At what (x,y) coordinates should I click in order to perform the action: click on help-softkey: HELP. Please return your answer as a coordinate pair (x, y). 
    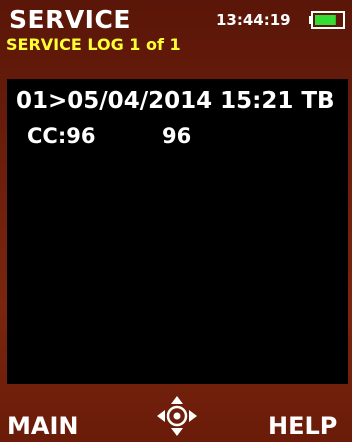
    Looking at the image, I should click on (302, 426).